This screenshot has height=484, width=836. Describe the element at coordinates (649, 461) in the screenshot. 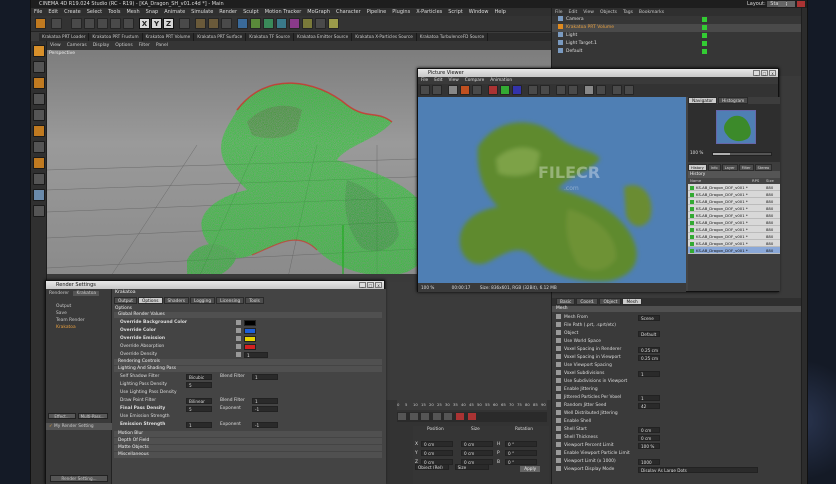

I see `attribute-value: 1000` at that location.